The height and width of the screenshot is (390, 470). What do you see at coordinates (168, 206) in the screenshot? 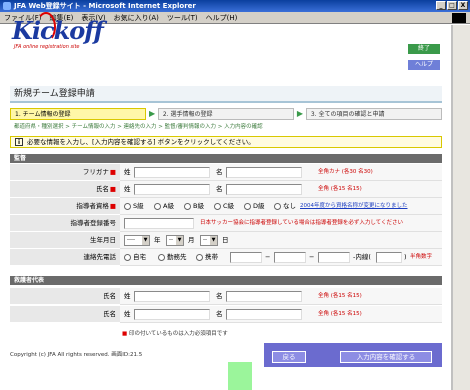
I see `radio-a-label: A級` at bounding box center [168, 206].